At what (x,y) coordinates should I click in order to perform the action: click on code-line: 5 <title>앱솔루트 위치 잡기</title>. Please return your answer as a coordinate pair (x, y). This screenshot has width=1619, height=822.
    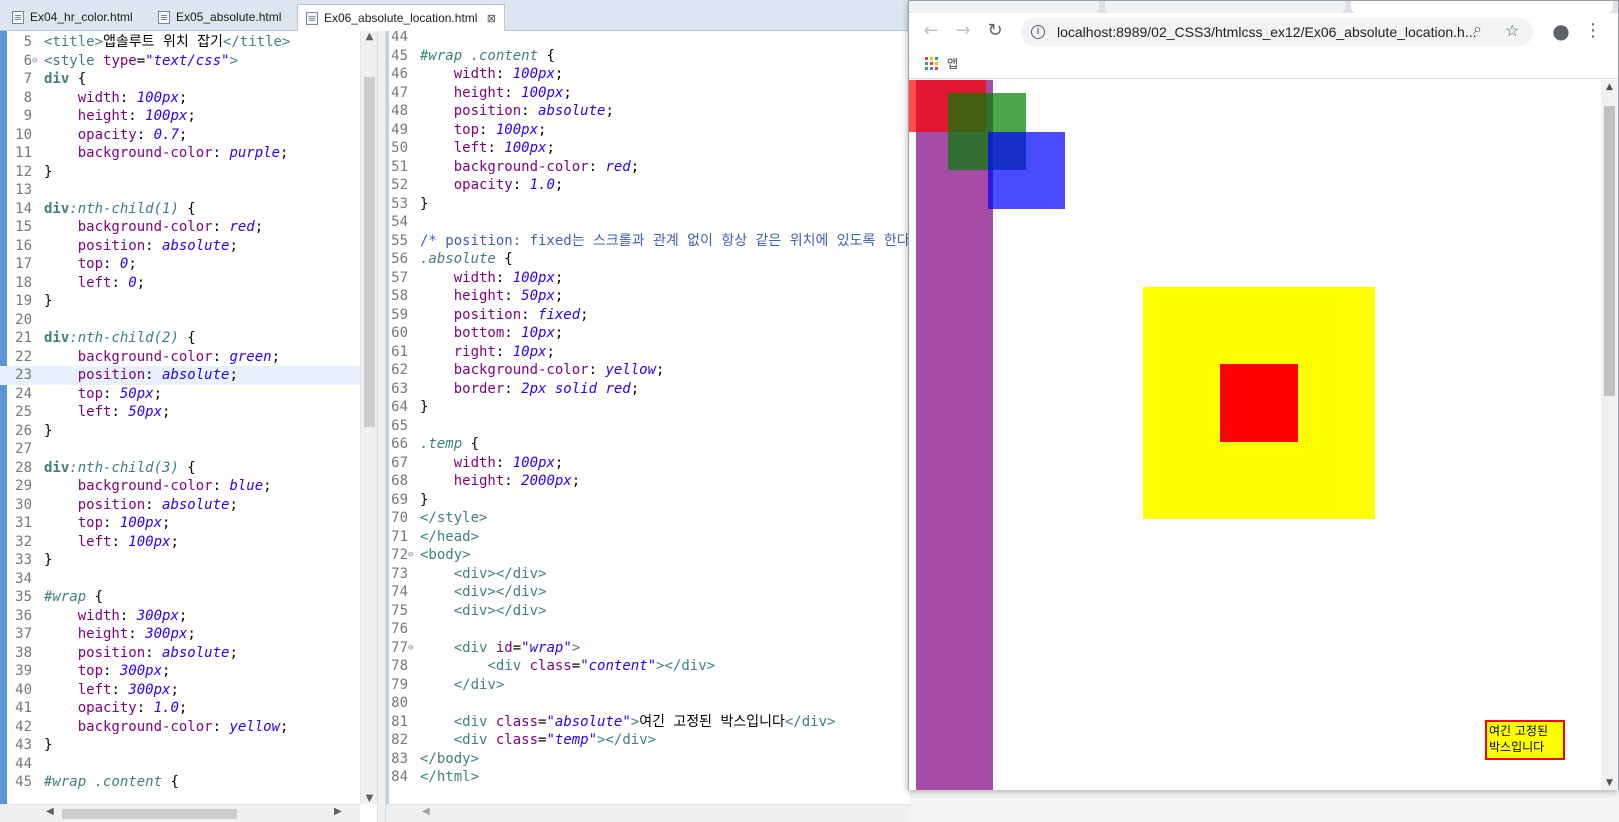
    Looking at the image, I should click on (188, 42).